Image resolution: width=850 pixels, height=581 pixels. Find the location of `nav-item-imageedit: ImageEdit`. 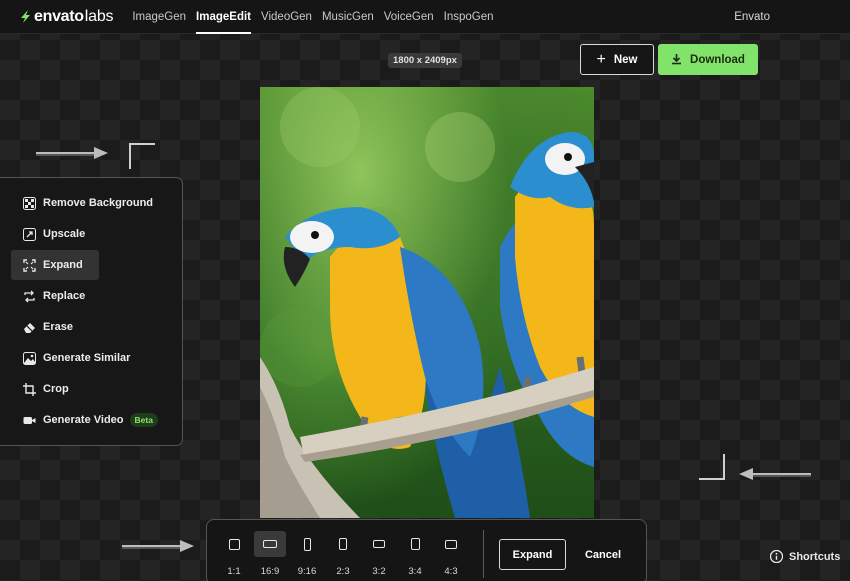

nav-item-imageedit: ImageEdit is located at coordinates (223, 17).